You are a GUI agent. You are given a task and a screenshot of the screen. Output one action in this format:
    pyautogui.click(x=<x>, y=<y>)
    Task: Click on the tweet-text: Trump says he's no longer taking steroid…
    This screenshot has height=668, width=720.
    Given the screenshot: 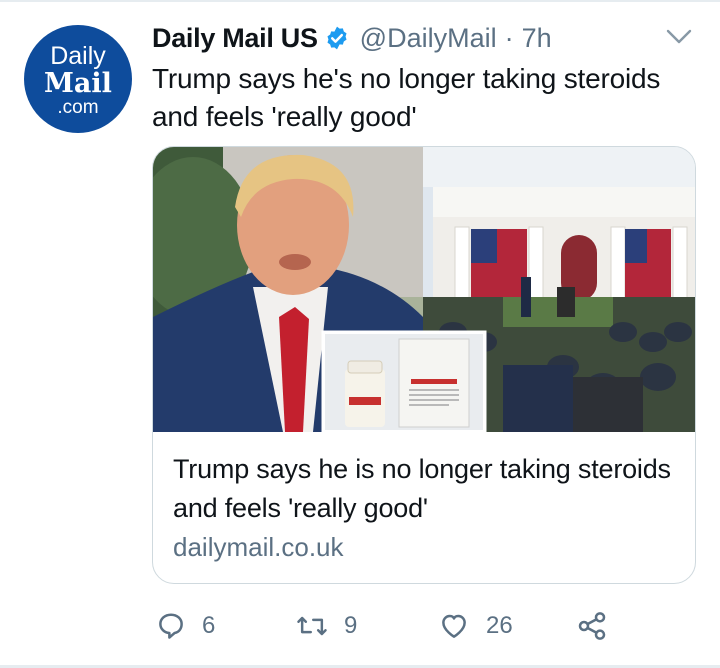 What is the action you would take?
    pyautogui.click(x=406, y=97)
    